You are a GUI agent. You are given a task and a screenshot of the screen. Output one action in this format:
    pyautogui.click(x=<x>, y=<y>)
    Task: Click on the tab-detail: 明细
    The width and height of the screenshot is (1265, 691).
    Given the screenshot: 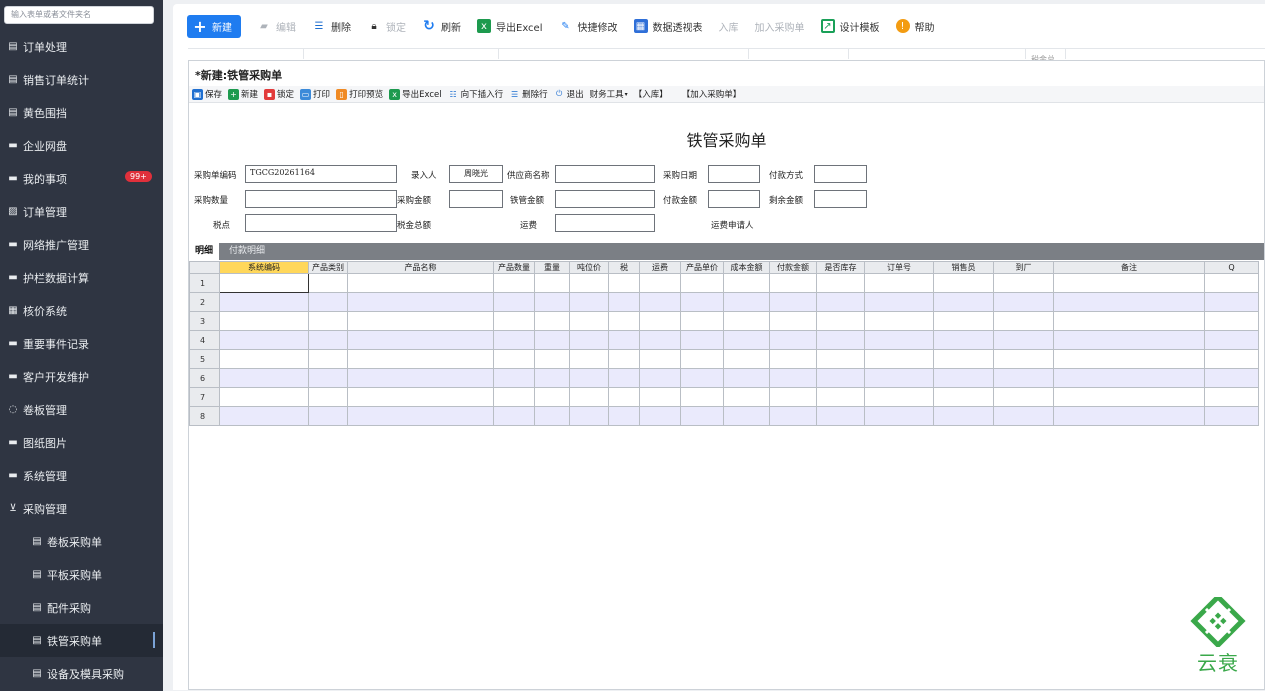 What is the action you would take?
    pyautogui.click(x=204, y=251)
    